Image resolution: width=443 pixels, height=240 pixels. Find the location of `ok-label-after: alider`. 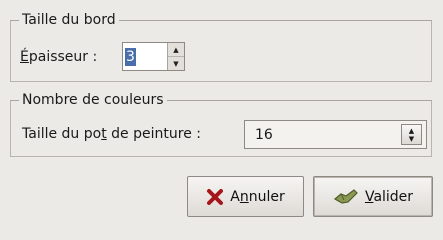

ok-label-after: alider is located at coordinates (393, 196).